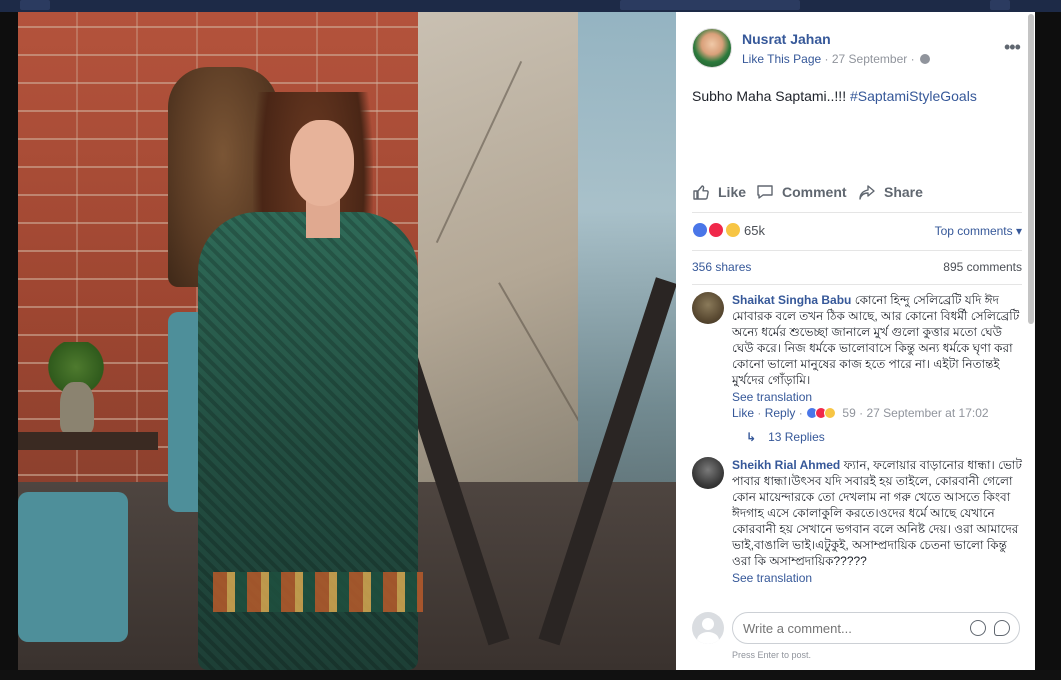  Describe the element at coordinates (318, 592) in the screenshot. I see `photo-dress-border` at that location.